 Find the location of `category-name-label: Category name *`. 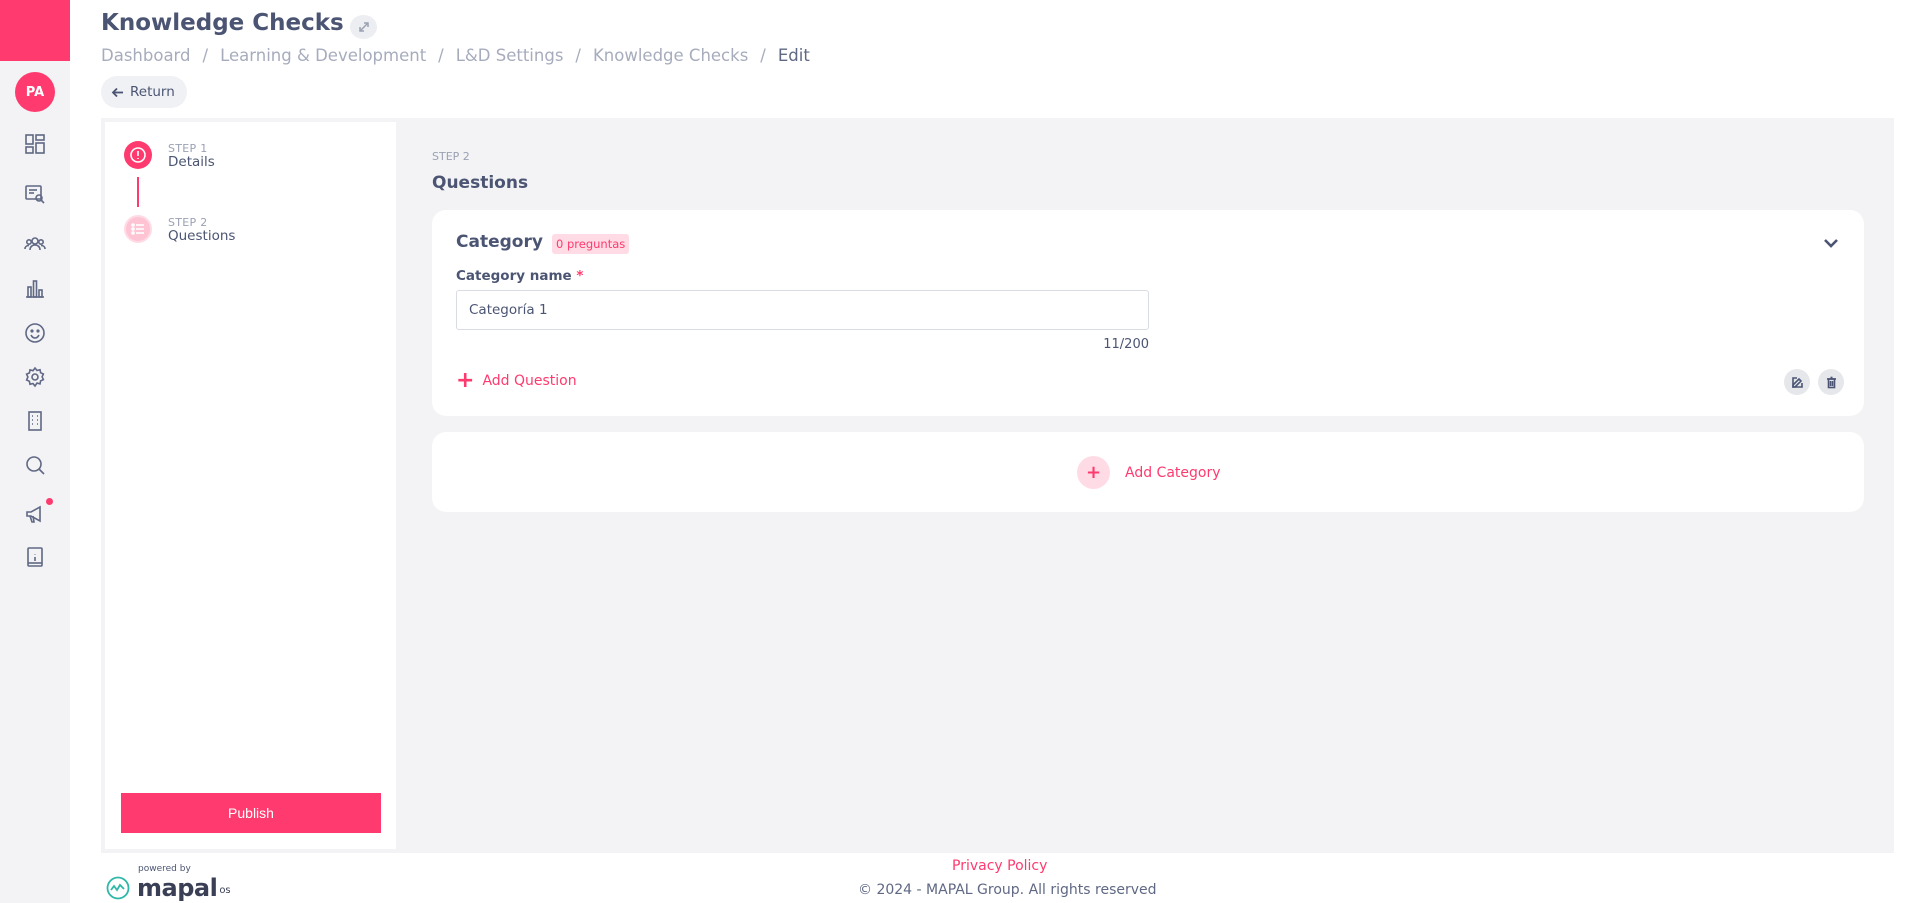

category-name-label: Category name * is located at coordinates (519, 276).